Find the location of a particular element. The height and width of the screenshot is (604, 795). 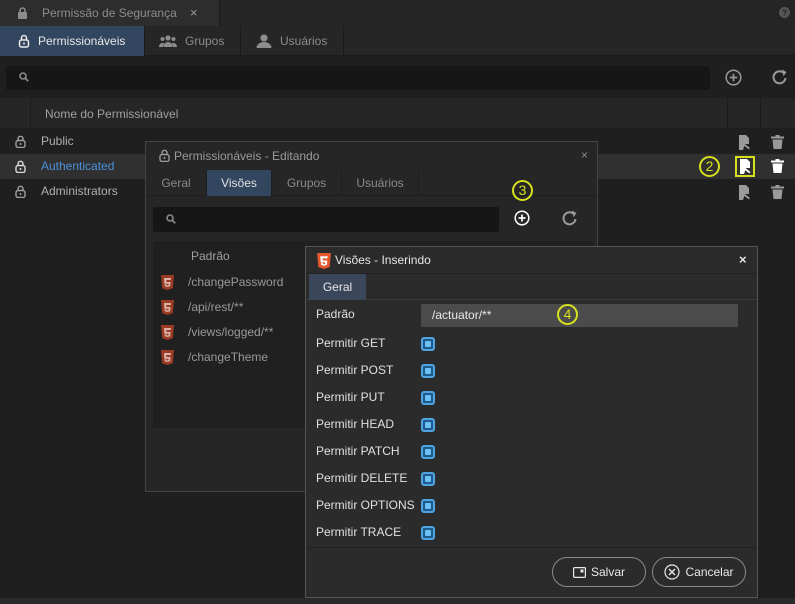

save-icon is located at coordinates (579, 572).